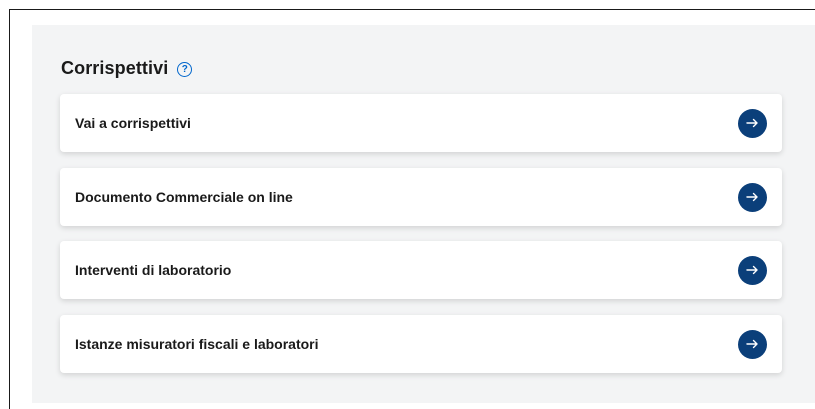 The height and width of the screenshot is (409, 815). What do you see at coordinates (153, 270) in the screenshot?
I see `card-label: Interventi di laboratorio` at bounding box center [153, 270].